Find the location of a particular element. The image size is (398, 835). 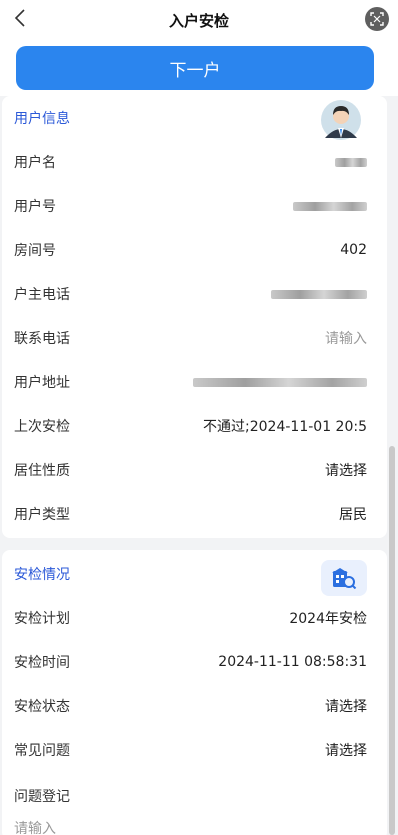

row-user-name: 用户名 is located at coordinates (194, 162).